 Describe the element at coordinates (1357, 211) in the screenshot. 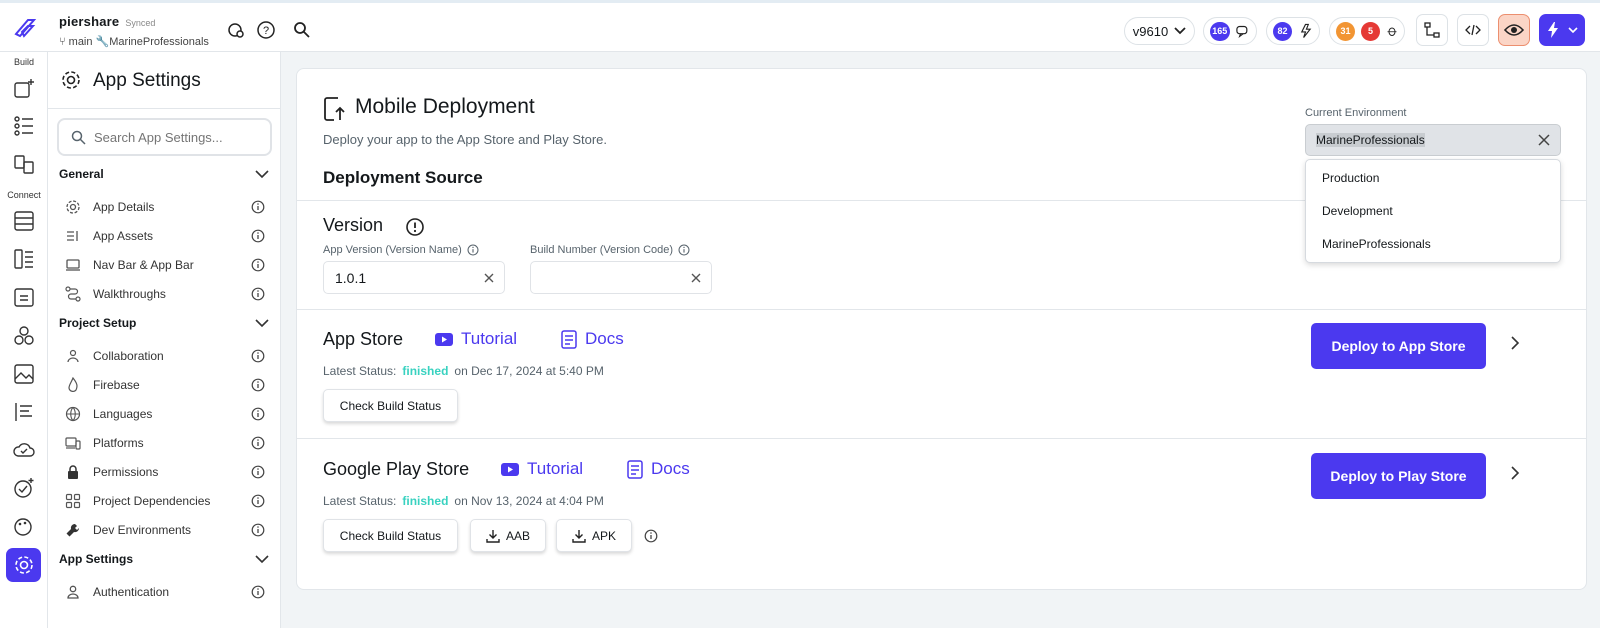

I see `environment-option: Development` at that location.